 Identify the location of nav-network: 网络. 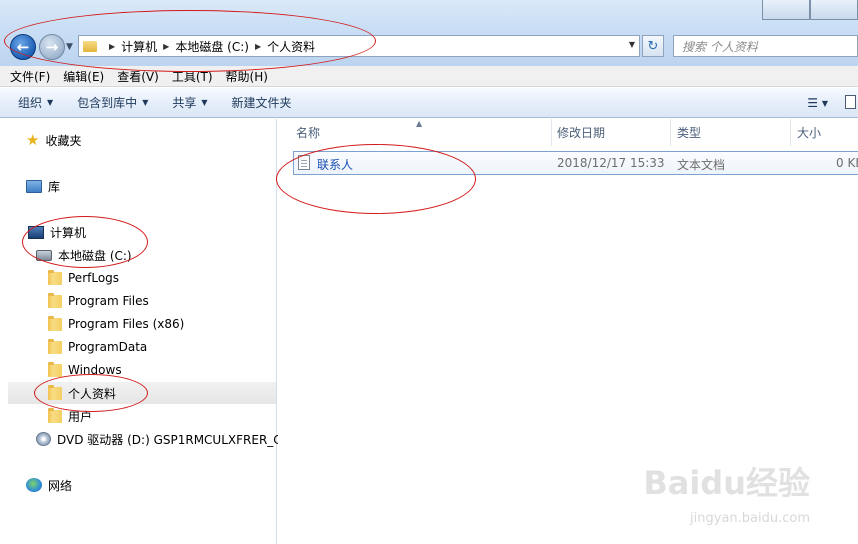
(49, 485).